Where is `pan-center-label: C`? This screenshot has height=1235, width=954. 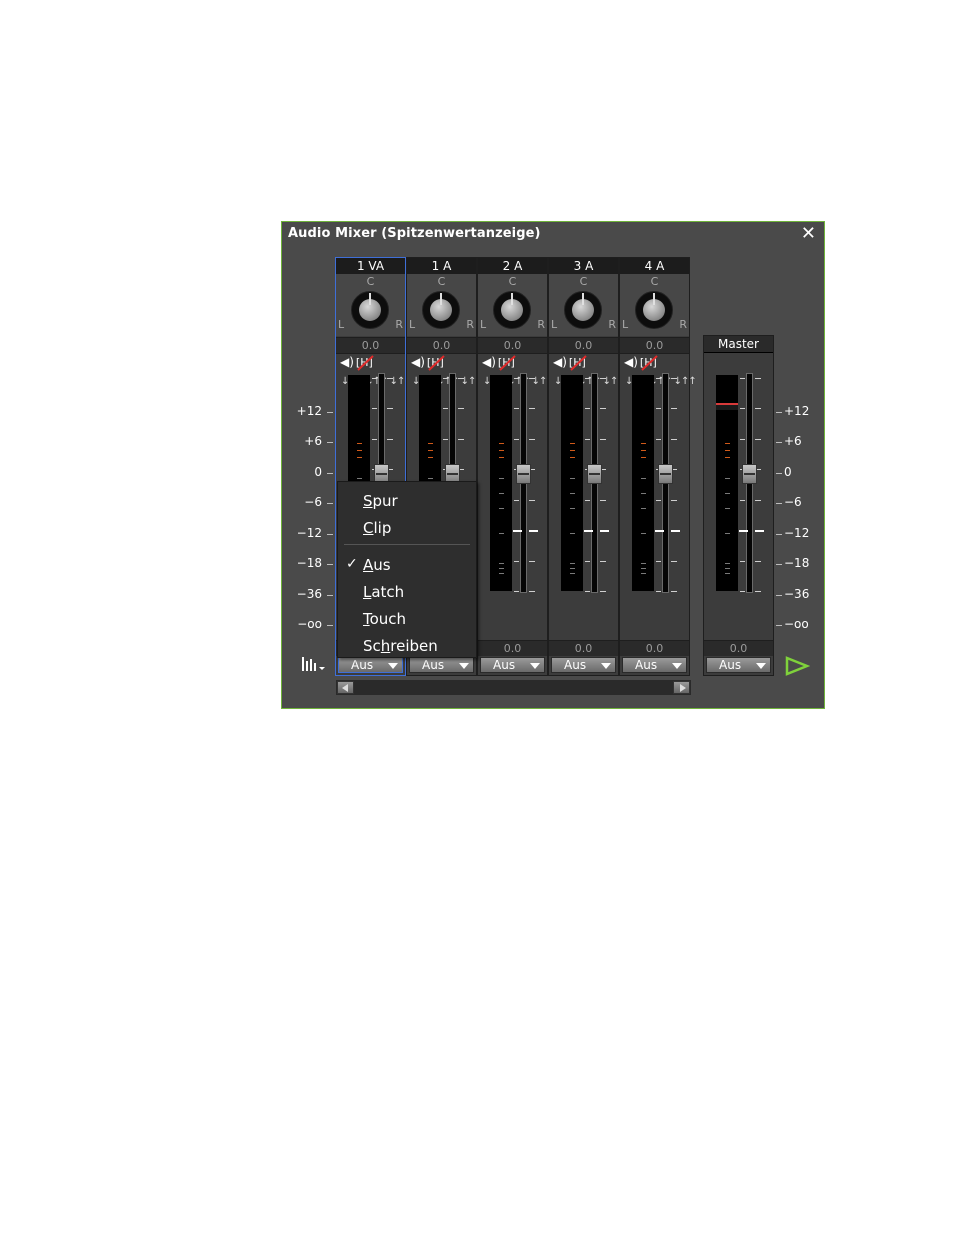 pan-center-label: C is located at coordinates (512, 281).